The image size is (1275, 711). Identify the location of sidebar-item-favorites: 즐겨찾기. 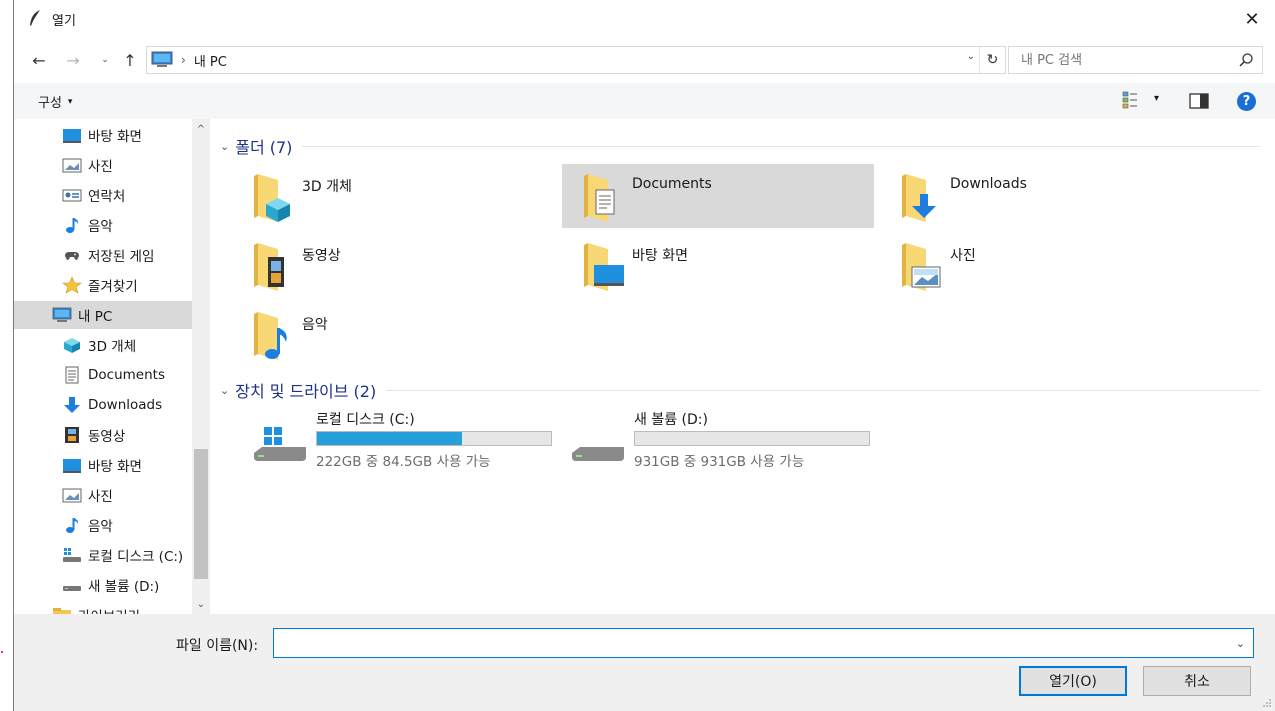
(100, 285).